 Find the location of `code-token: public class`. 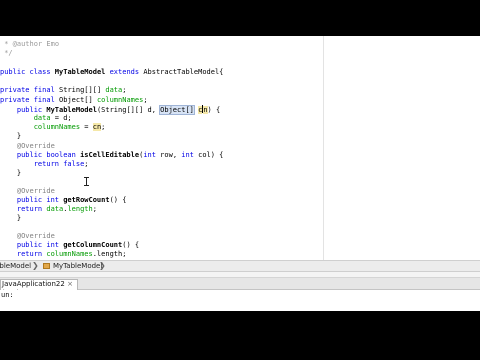

code-token: public class is located at coordinates (27, 72).